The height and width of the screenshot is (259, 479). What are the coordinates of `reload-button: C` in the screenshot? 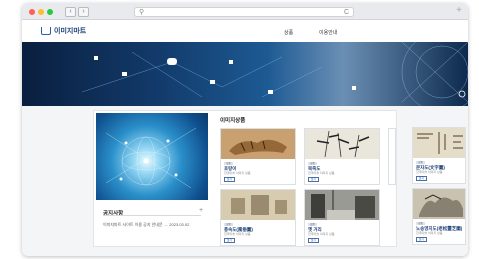 It's located at (346, 12).